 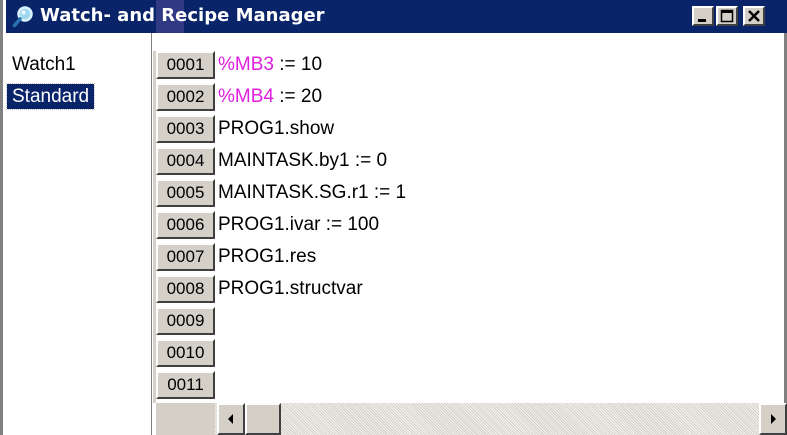 What do you see at coordinates (396, 16) in the screenshot?
I see `title-bar: Watch- and Recipe Manager` at bounding box center [396, 16].